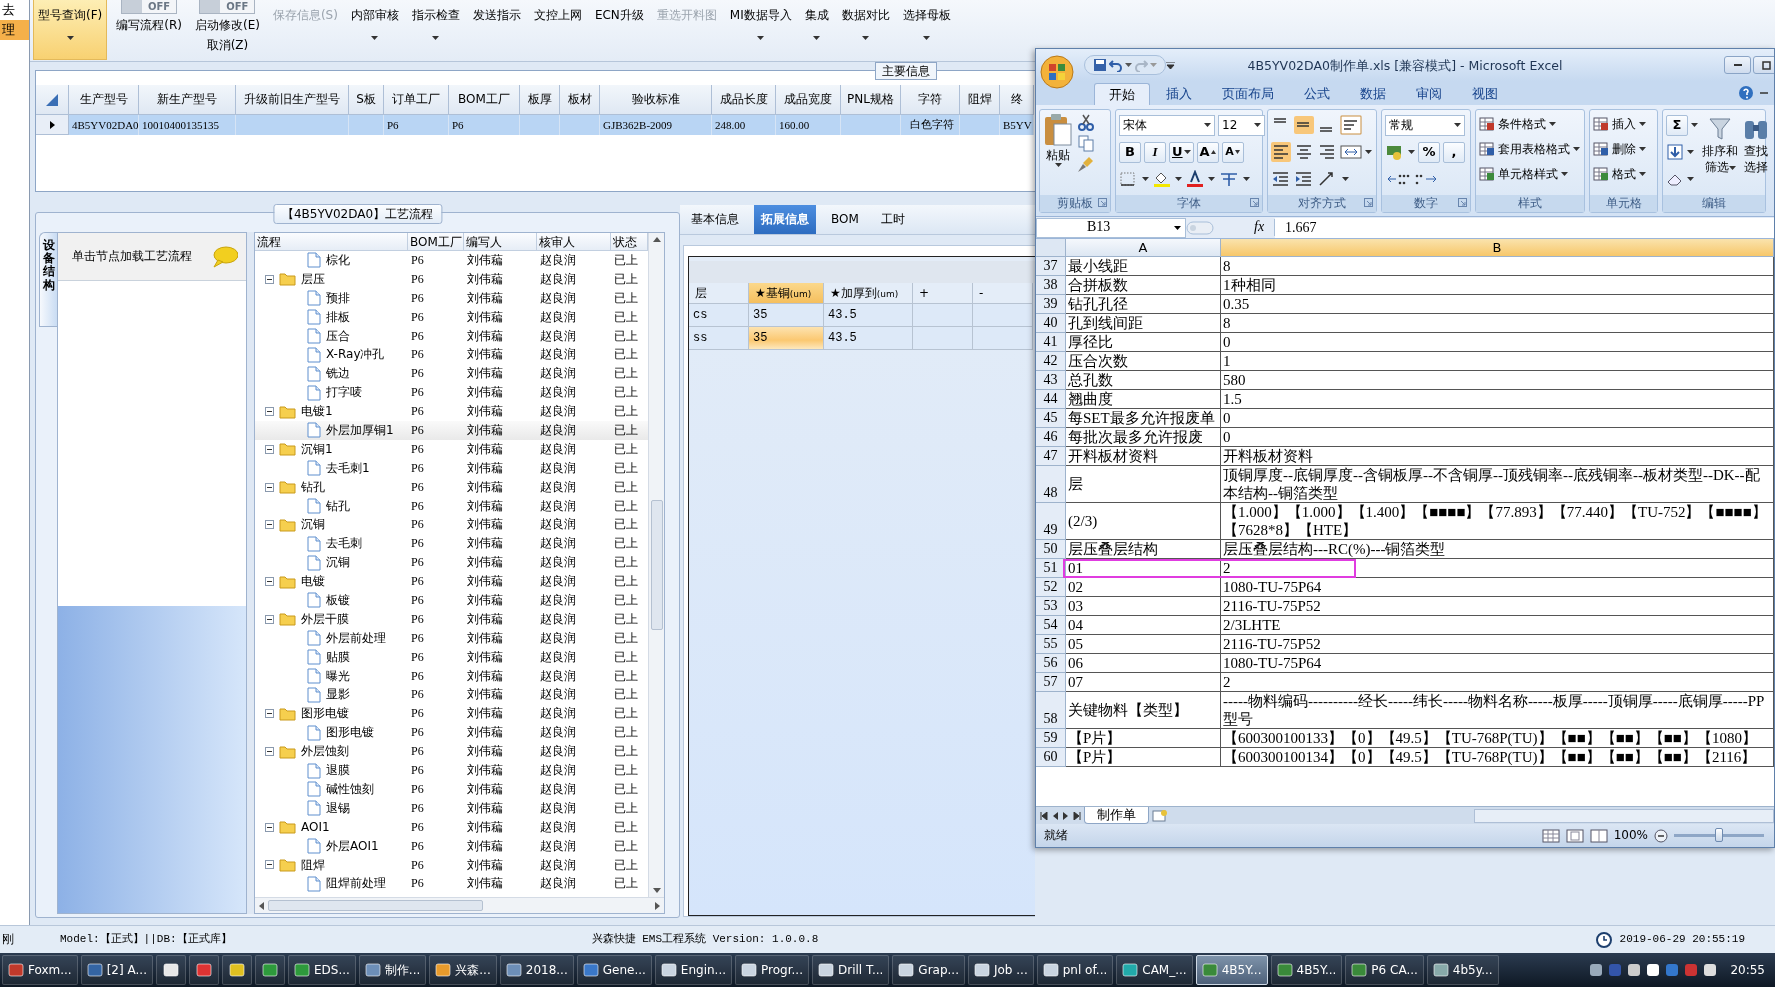  I want to click on font-color-icon, so click(1195, 179).